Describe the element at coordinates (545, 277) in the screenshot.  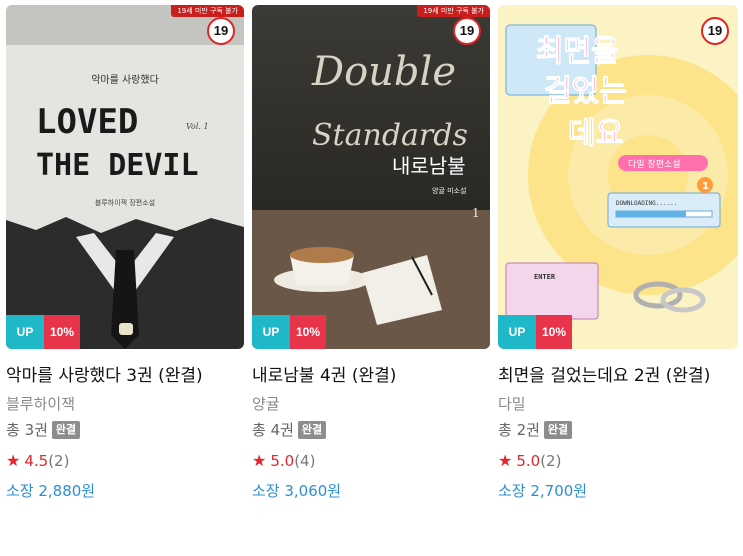
I see `cover-enter: ENTER` at that location.